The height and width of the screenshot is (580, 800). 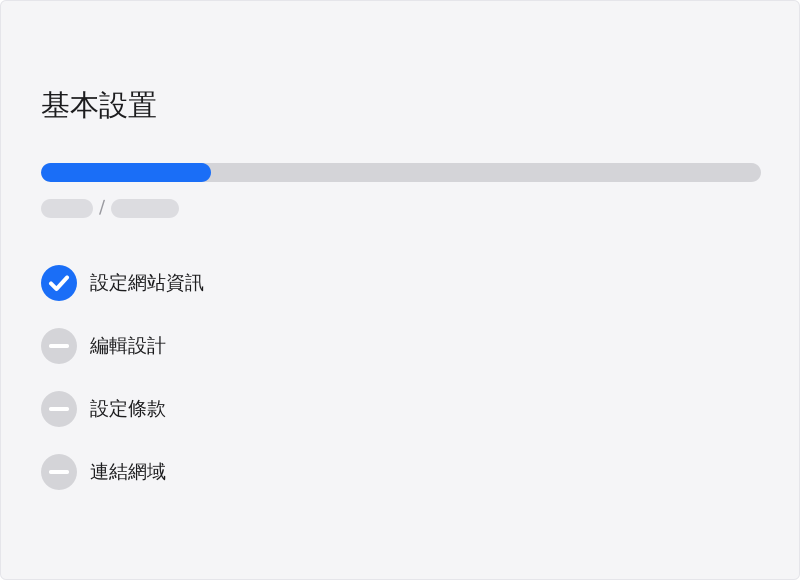 What do you see at coordinates (128, 346) in the screenshot?
I see `step-label: 編輯設計` at bounding box center [128, 346].